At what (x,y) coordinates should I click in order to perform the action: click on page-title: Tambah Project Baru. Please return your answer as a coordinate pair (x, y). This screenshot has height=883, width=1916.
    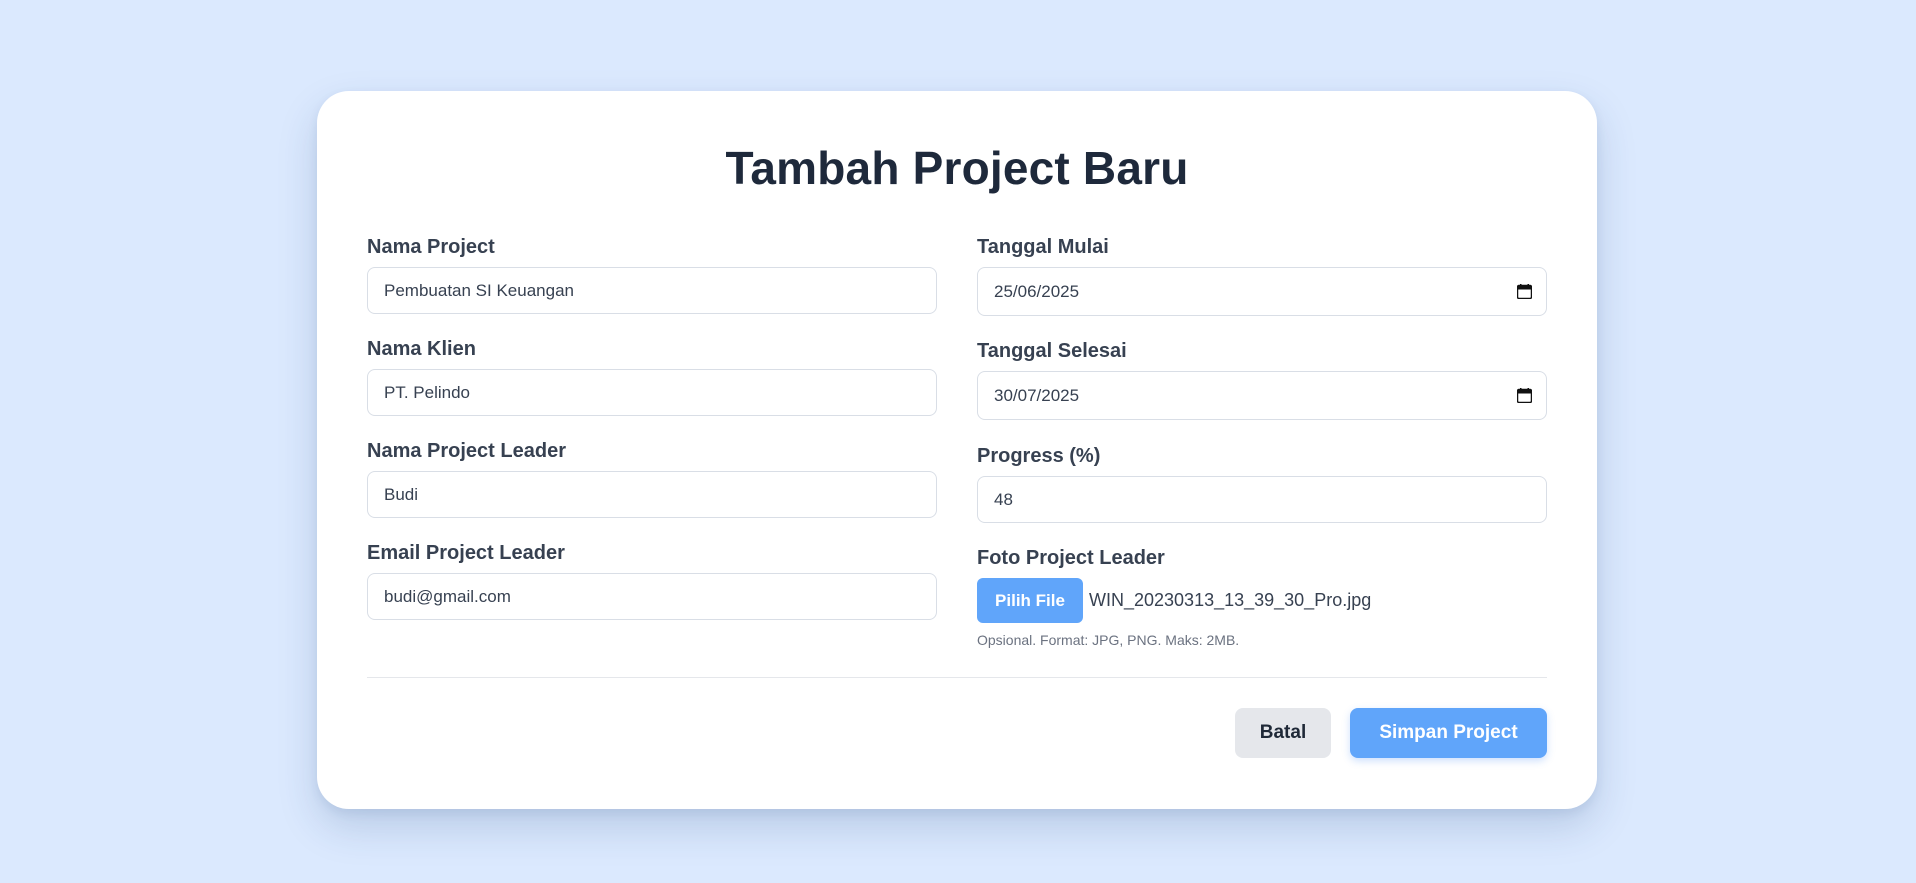
    Looking at the image, I should click on (957, 168).